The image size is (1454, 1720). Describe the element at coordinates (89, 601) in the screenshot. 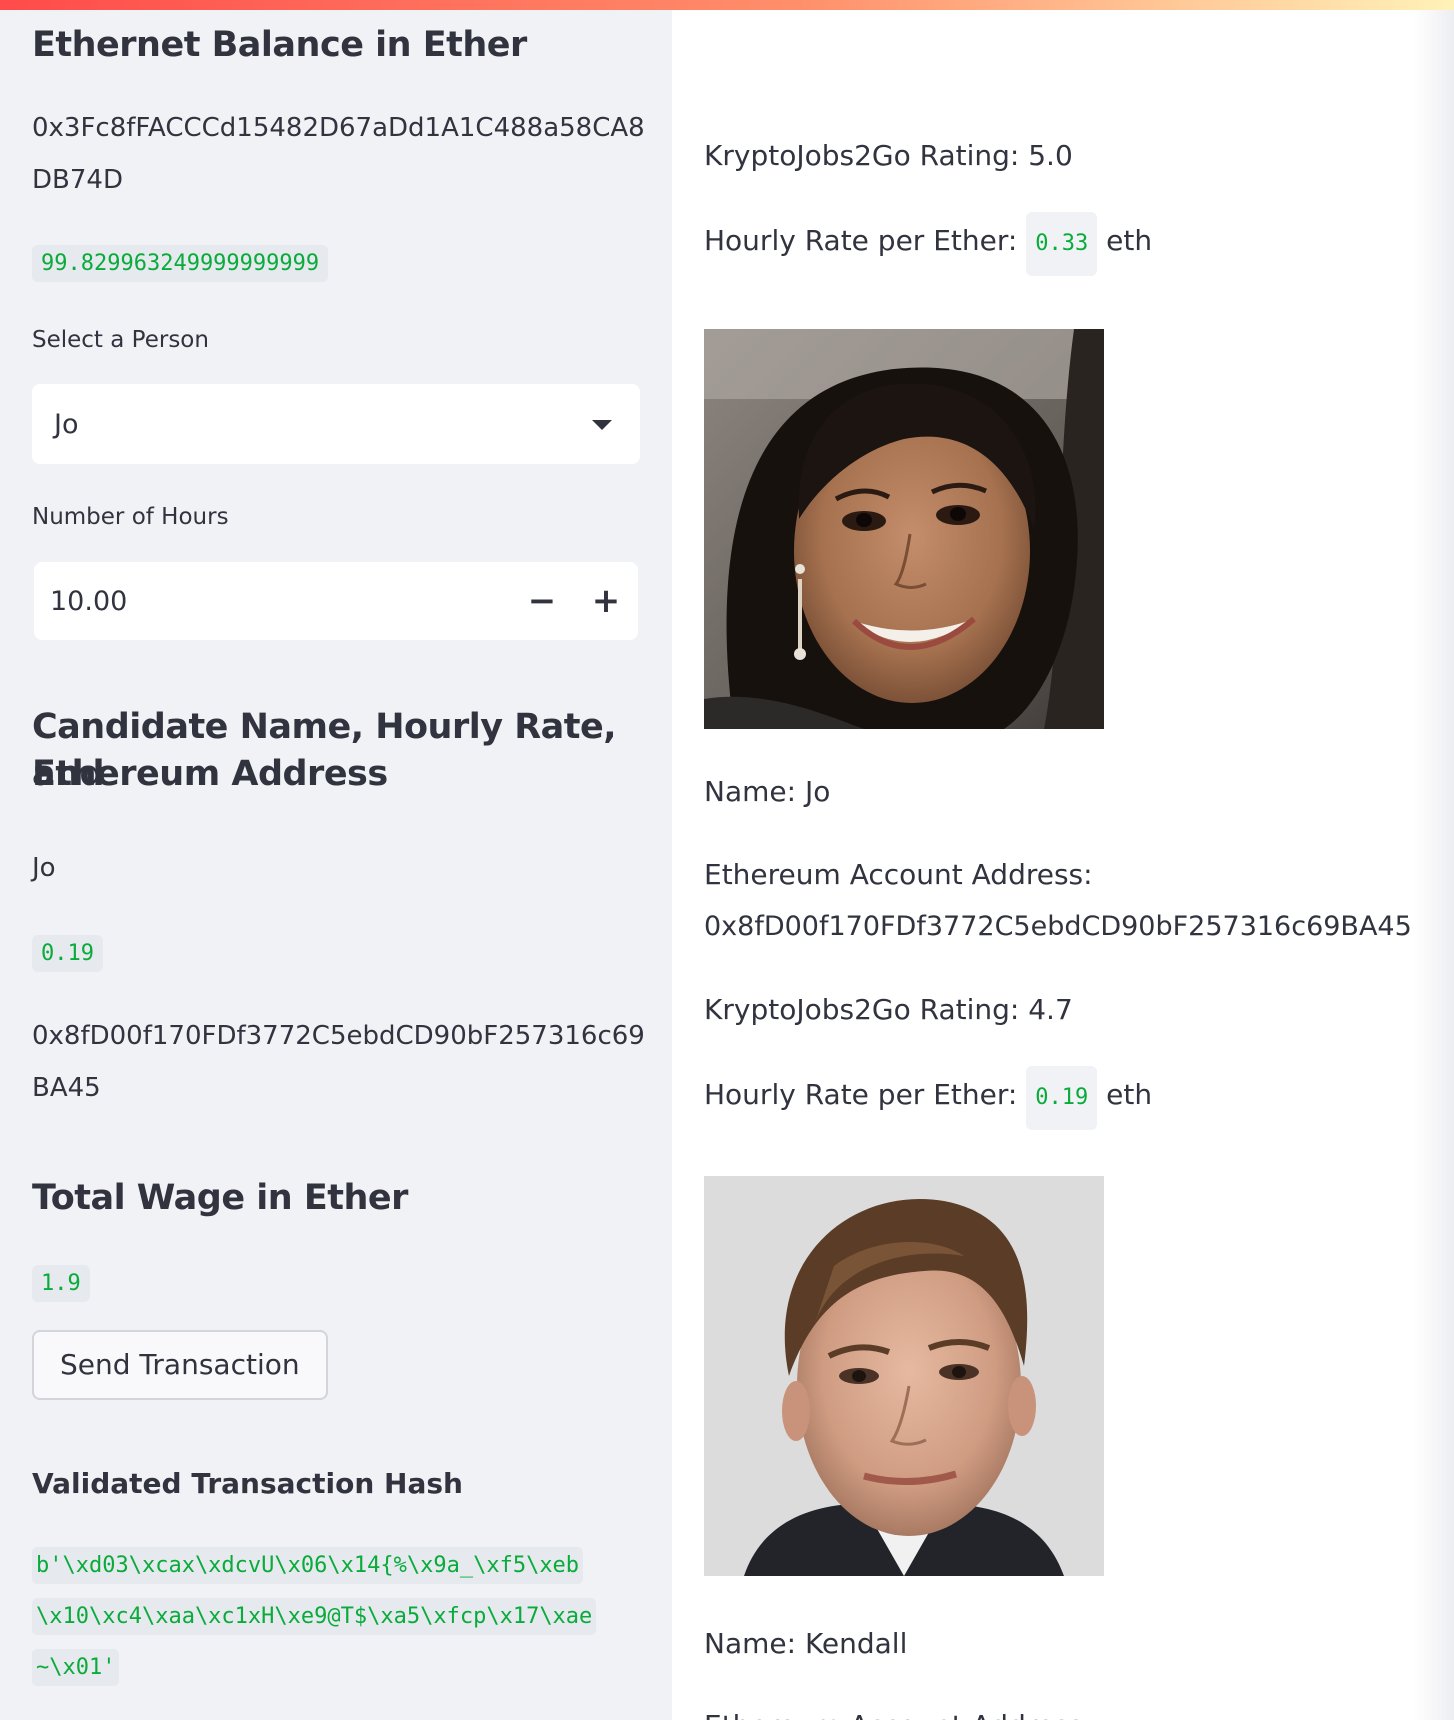

I see `hours-value: 10.00` at that location.